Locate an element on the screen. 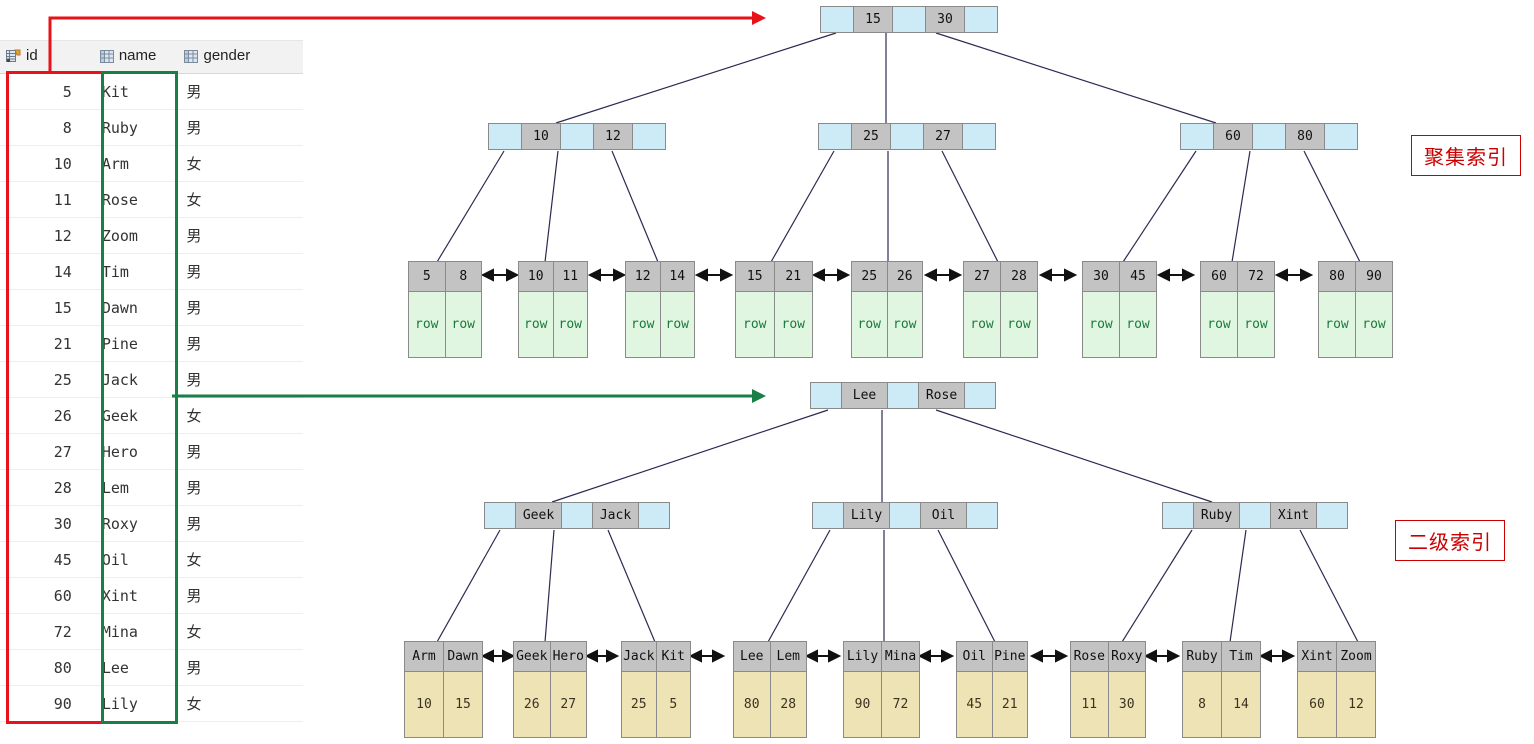  secondary-leaf-2-value-row: 25 5 is located at coordinates (656, 704).